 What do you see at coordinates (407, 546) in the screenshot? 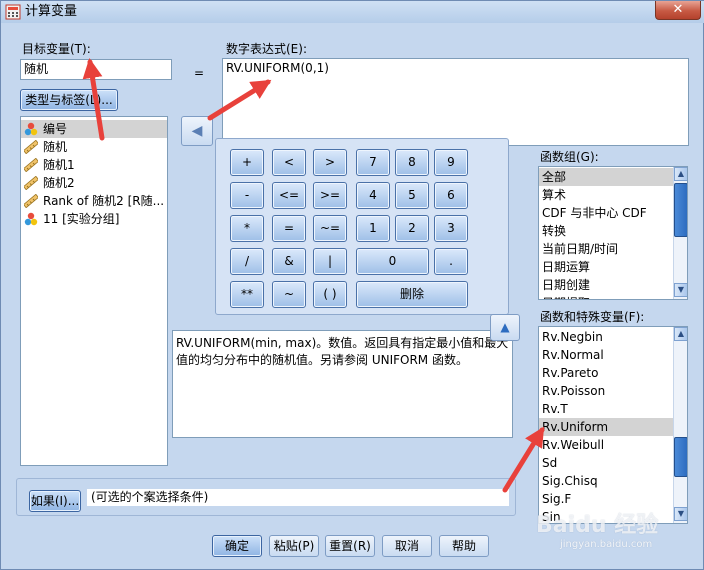
I see `cancel-button: 取消` at bounding box center [407, 546].